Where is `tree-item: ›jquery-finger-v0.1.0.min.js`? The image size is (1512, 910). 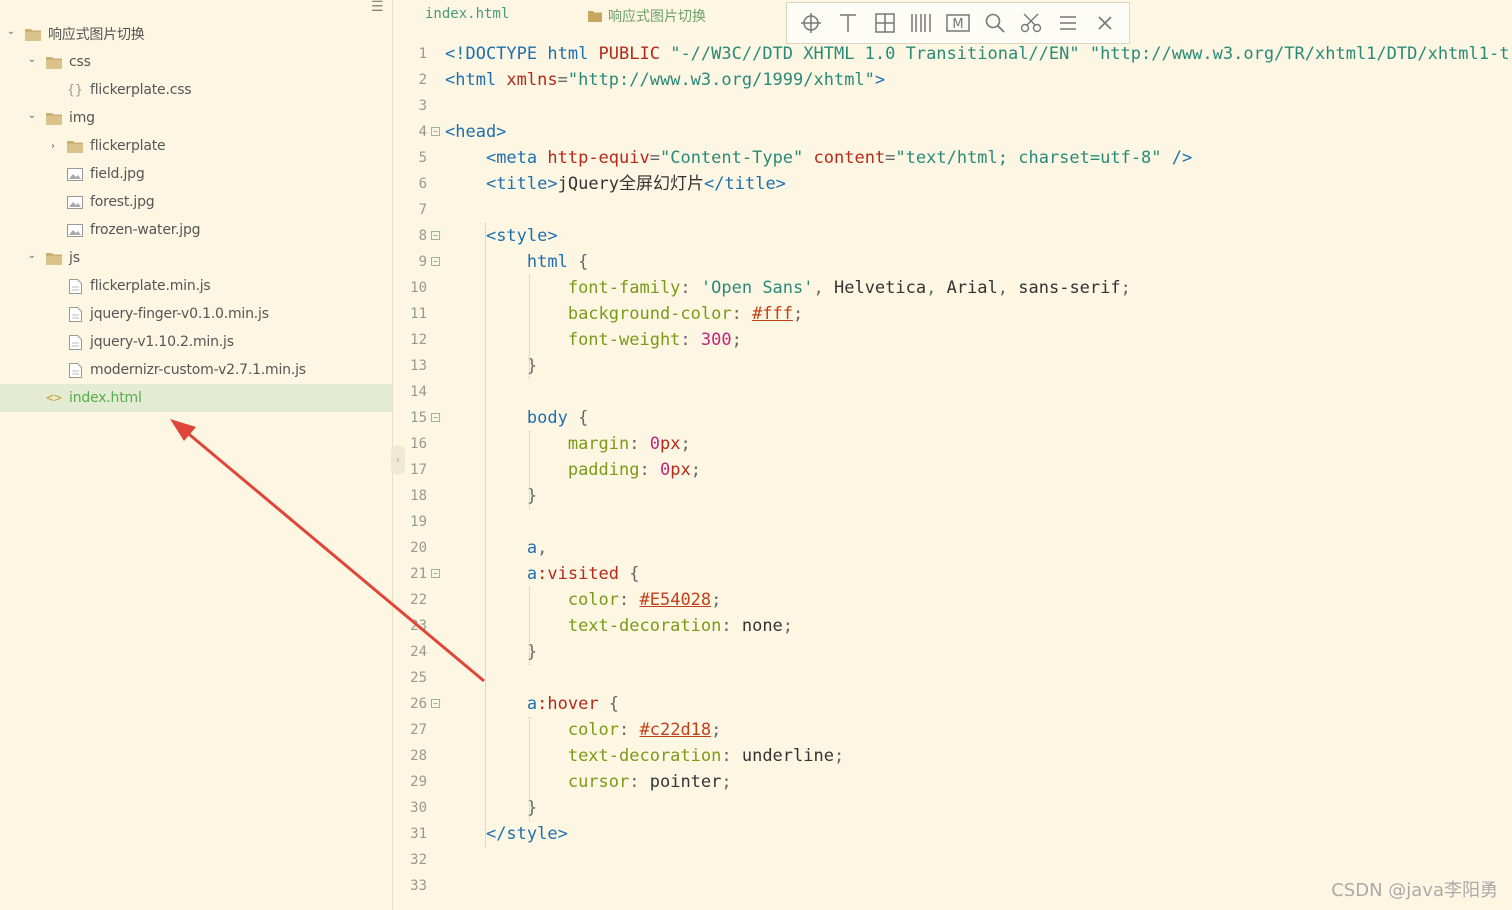 tree-item: ›jquery-finger-v0.1.0.min.js is located at coordinates (196, 314).